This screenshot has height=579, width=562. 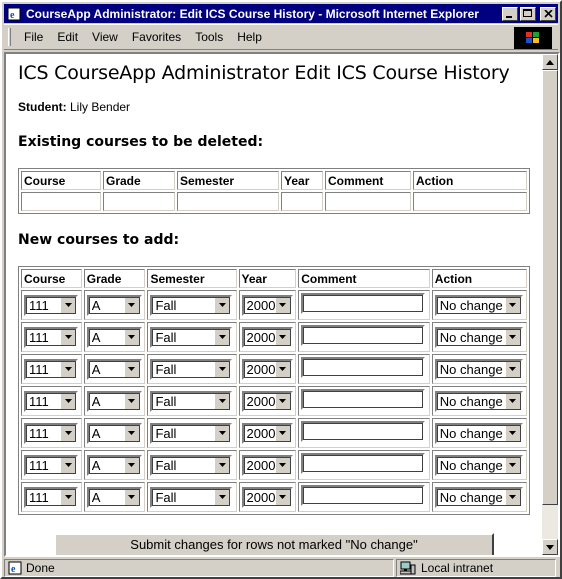 I want to click on menu-favorites: Favorites, so click(x=156, y=37).